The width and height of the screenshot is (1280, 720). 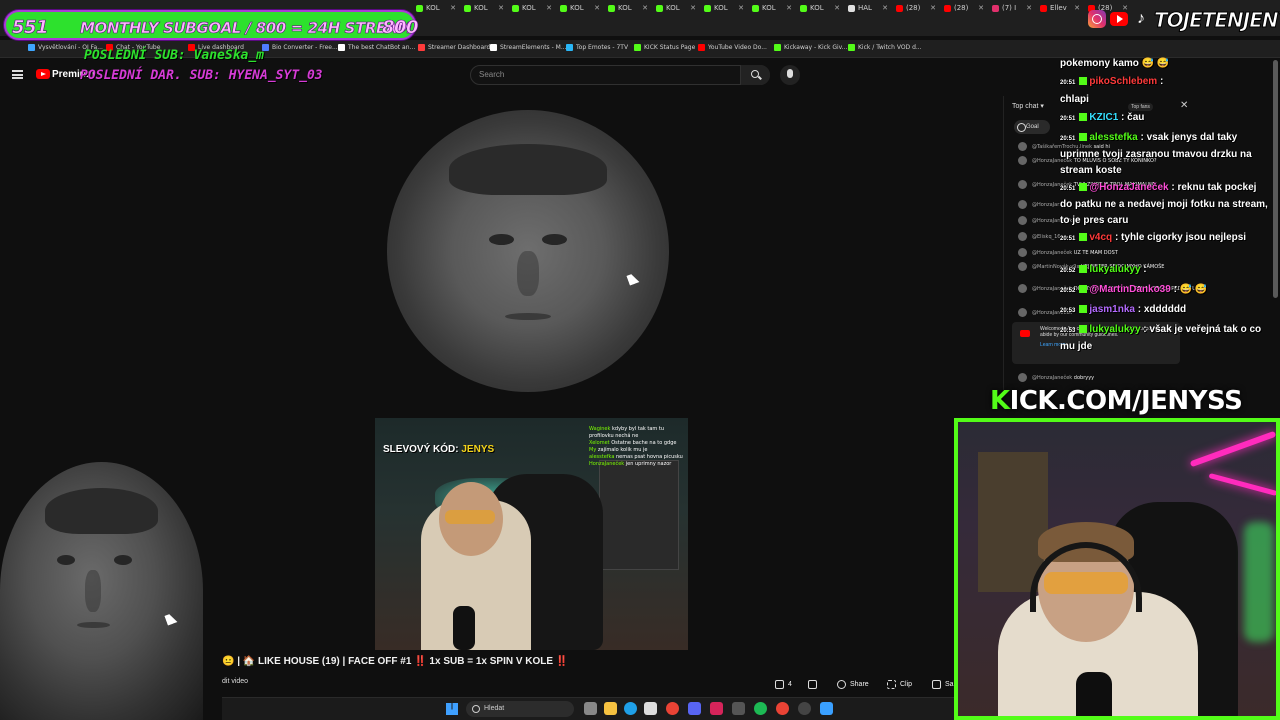 What do you see at coordinates (590, 708) in the screenshot?
I see `task-view-icon` at bounding box center [590, 708].